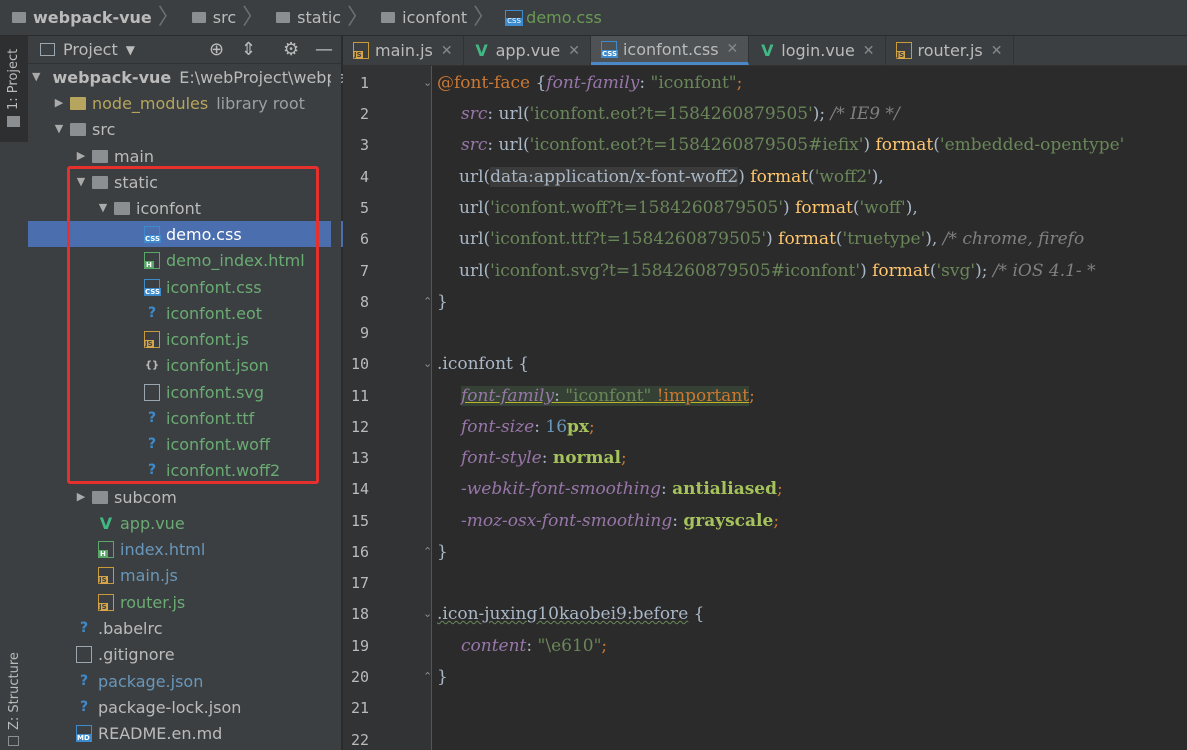 Image resolution: width=1187 pixels, height=750 pixels. Describe the element at coordinates (359, 646) in the screenshot. I see `line-number: 19` at that location.